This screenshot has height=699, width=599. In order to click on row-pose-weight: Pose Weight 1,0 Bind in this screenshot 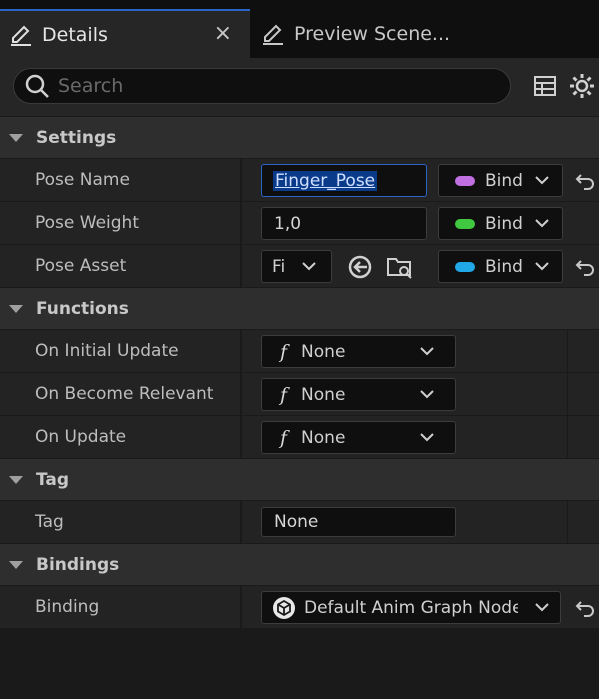, I will do `click(299, 222)`.